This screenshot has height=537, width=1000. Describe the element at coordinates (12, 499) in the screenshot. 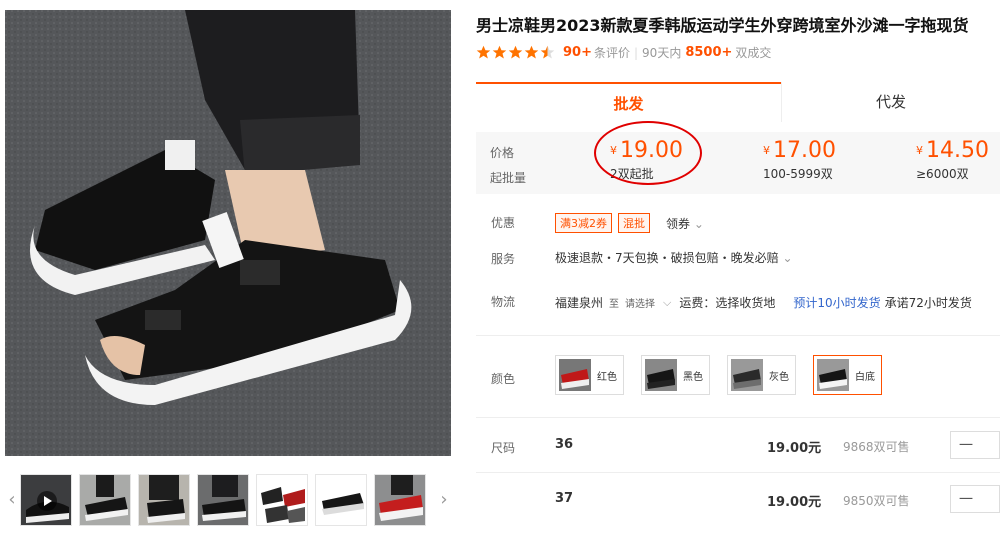

I see `chevron-left-icon: ‹` at that location.